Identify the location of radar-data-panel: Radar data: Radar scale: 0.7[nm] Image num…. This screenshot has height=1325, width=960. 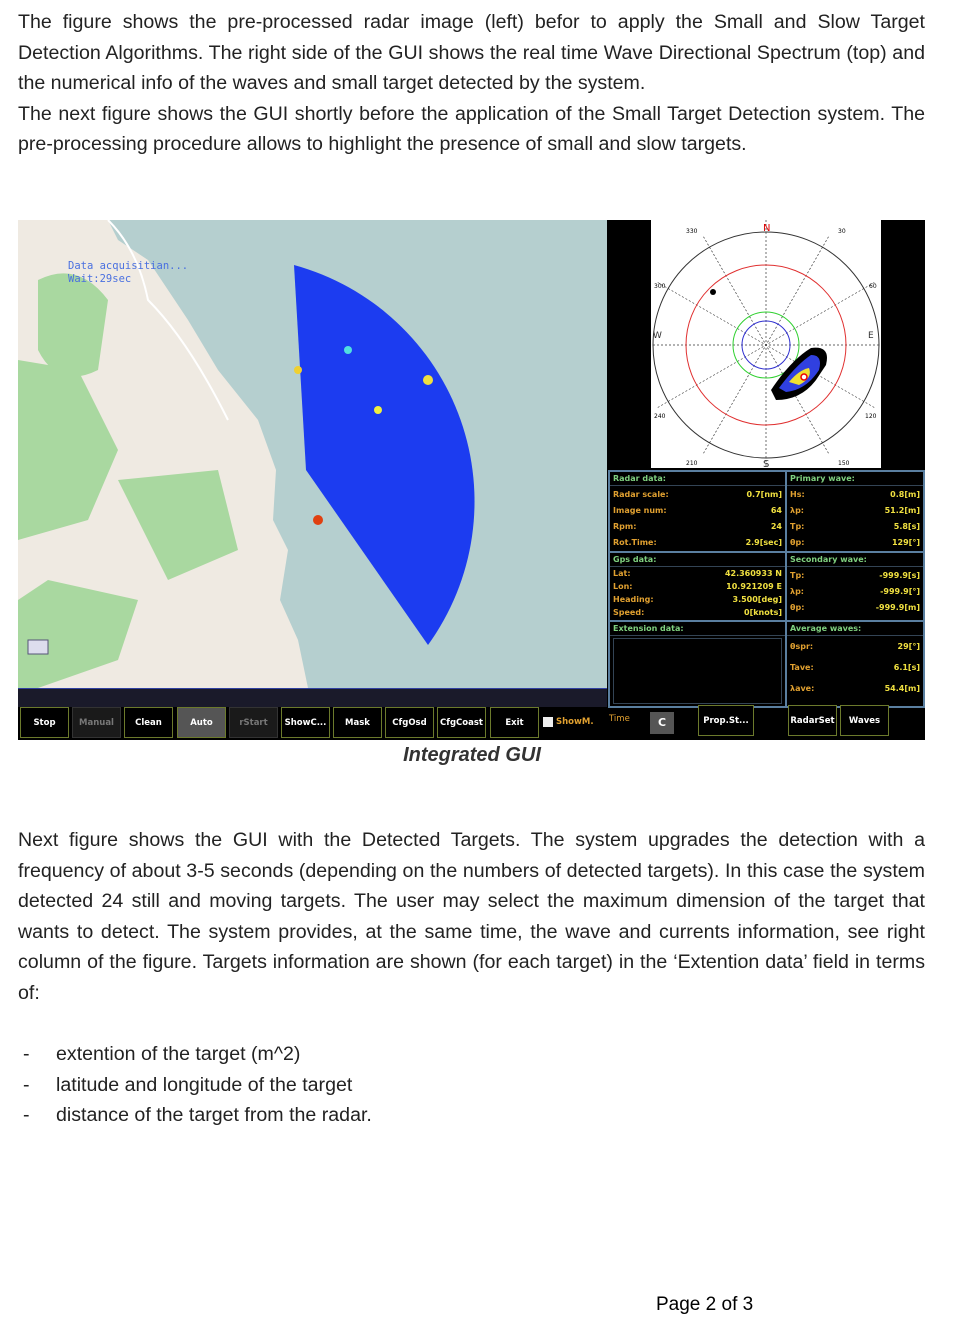
(697, 511).